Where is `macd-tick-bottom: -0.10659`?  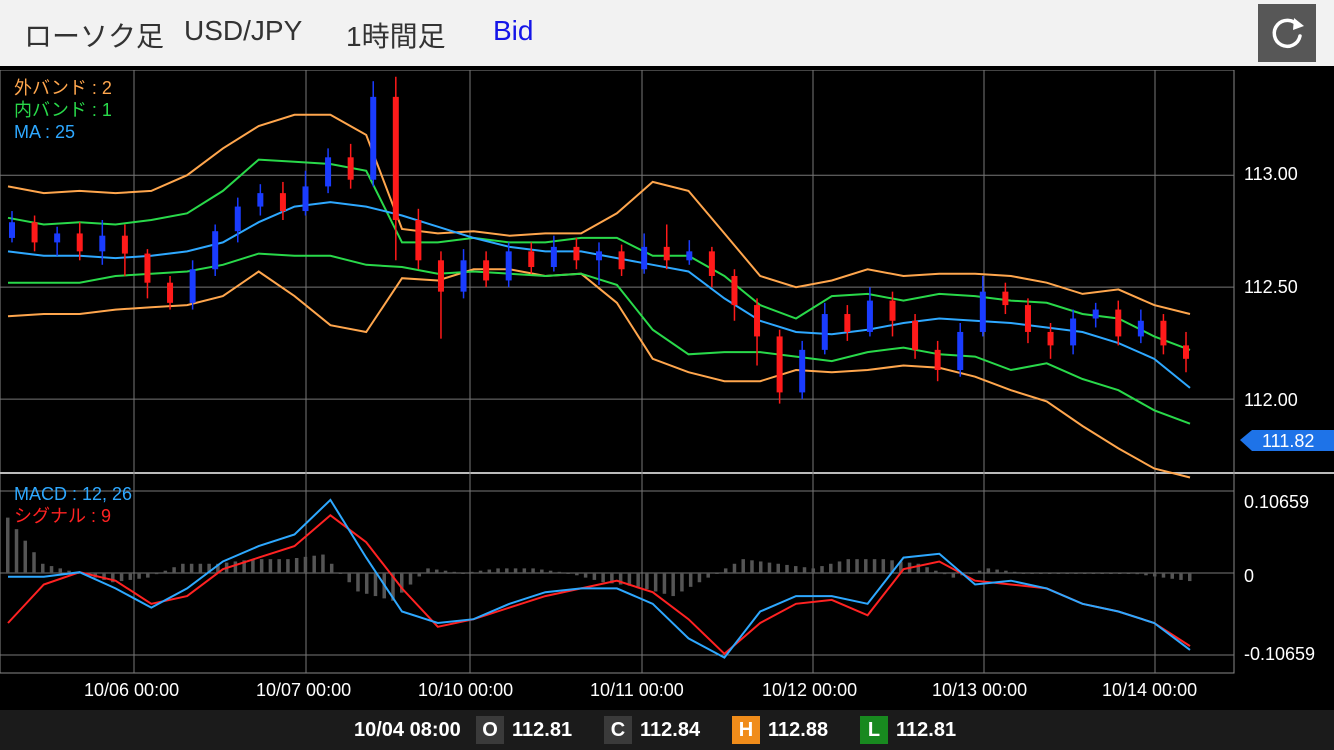 macd-tick-bottom: -0.10659 is located at coordinates (1279, 654).